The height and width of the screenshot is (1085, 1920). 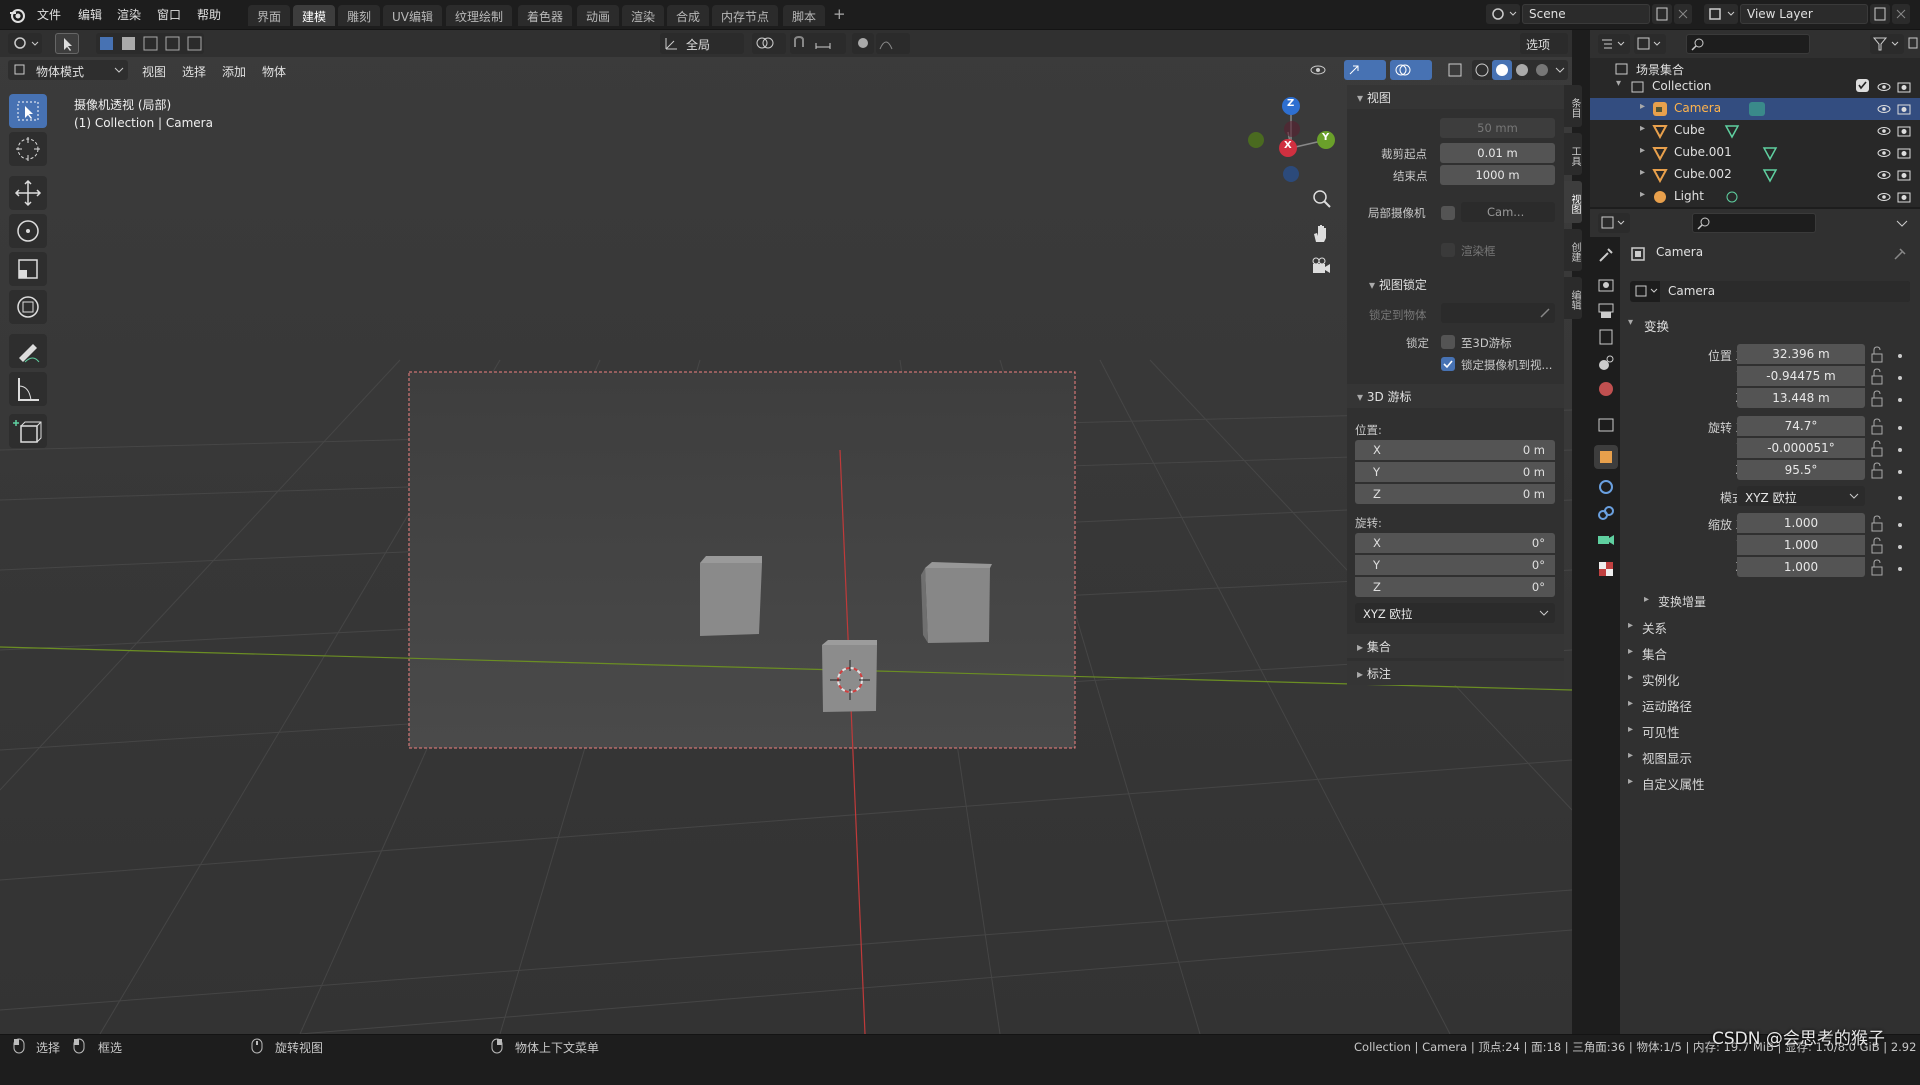 I want to click on pan-hand-icon, so click(x=1321, y=233).